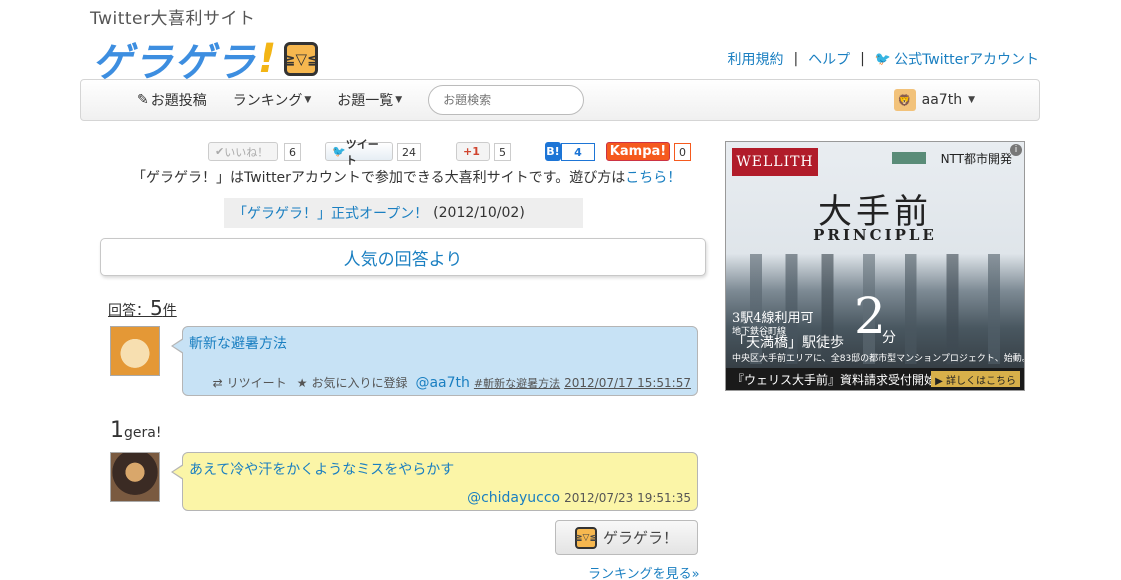 This screenshot has width=1121, height=580. Describe the element at coordinates (755, 59) in the screenshot. I see `terms-link: 利用規約` at that location.